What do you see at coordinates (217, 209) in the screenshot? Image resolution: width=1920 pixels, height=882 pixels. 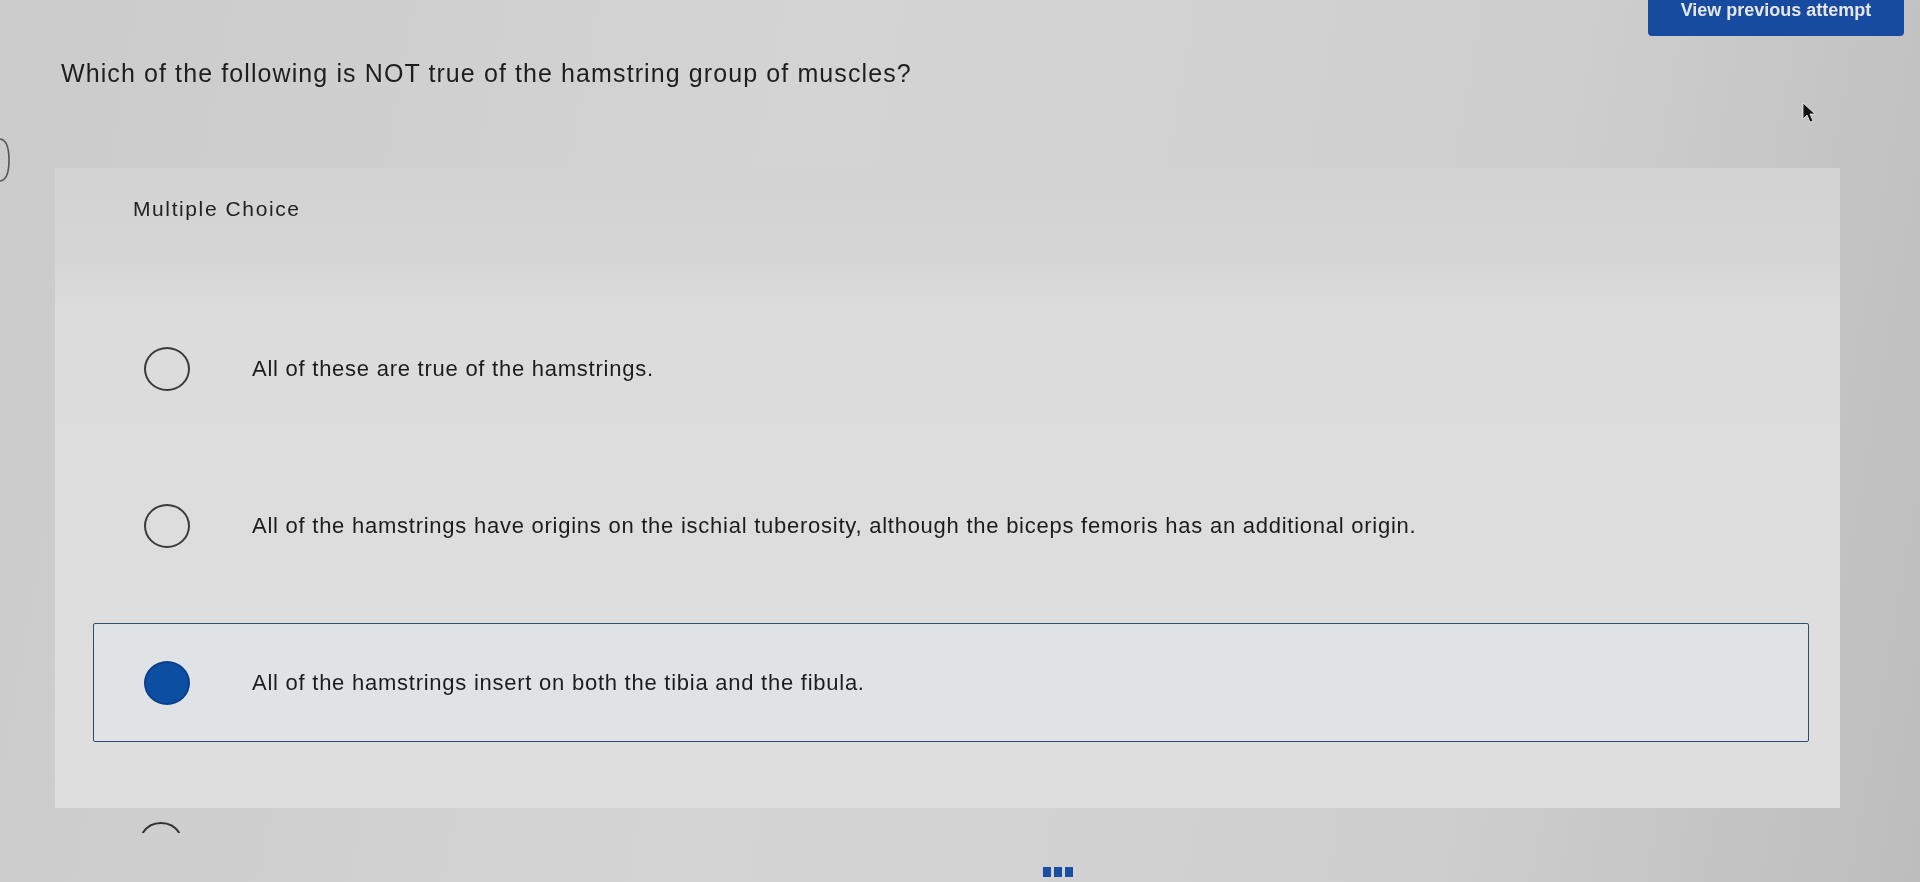 I see `question-type-label: Multiple Choice` at bounding box center [217, 209].